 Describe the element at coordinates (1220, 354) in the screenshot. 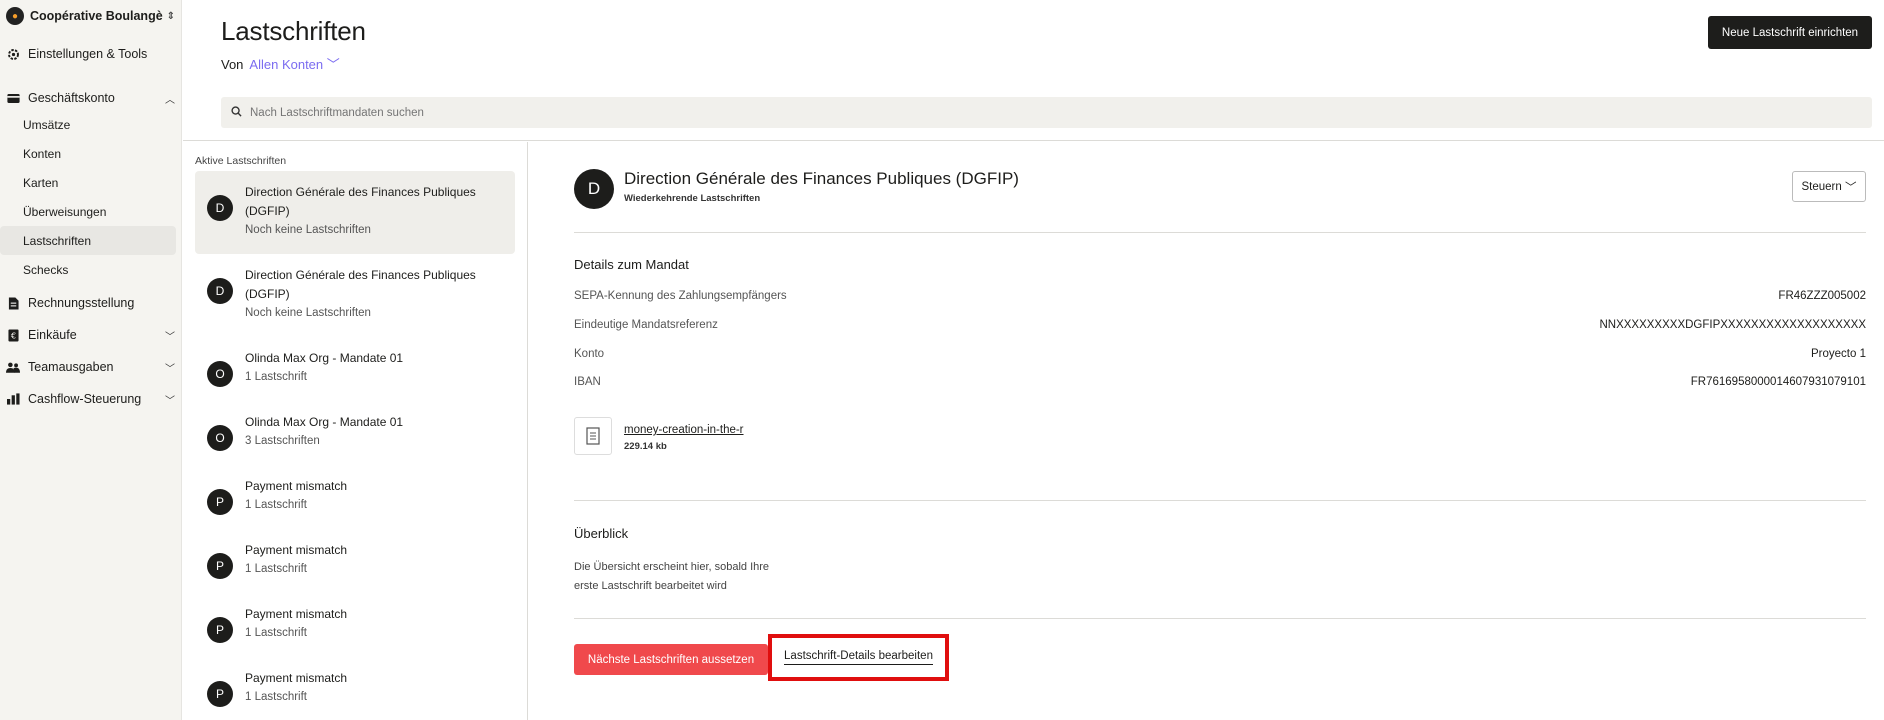

I see `detail-row: Konto Proyecto 1` at that location.